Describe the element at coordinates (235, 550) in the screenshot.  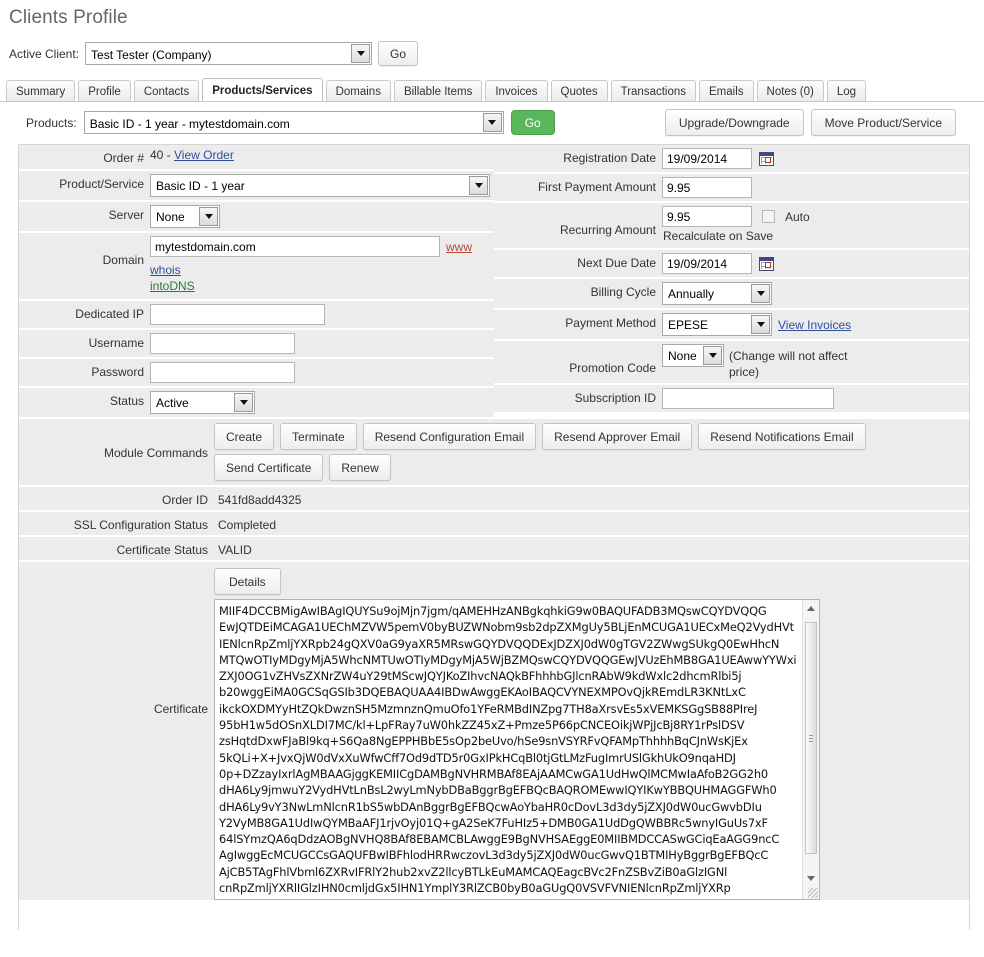
I see `certificate-status-value: VALID` at that location.